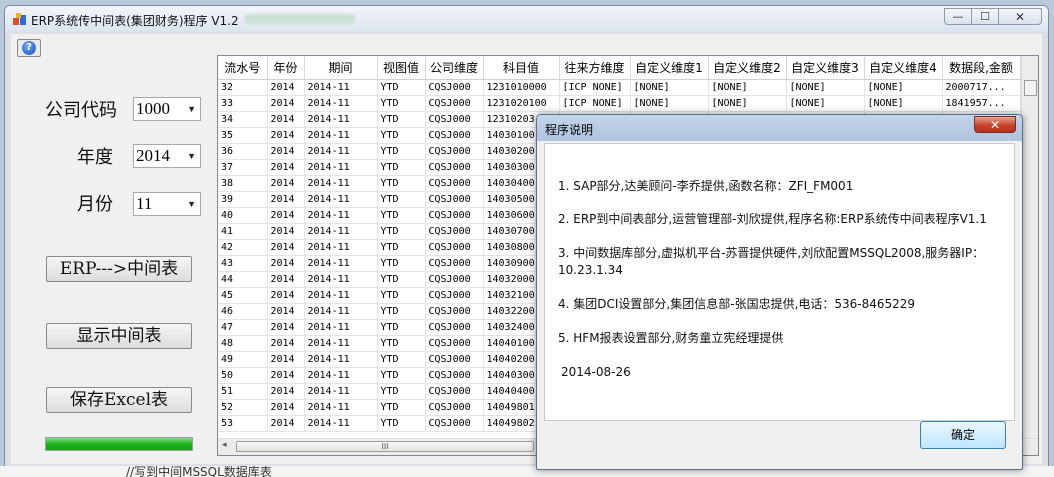 Image resolution: width=1054 pixels, height=477 pixels. I want to click on grid-cell: [ICP NONE], so click(595, 87).